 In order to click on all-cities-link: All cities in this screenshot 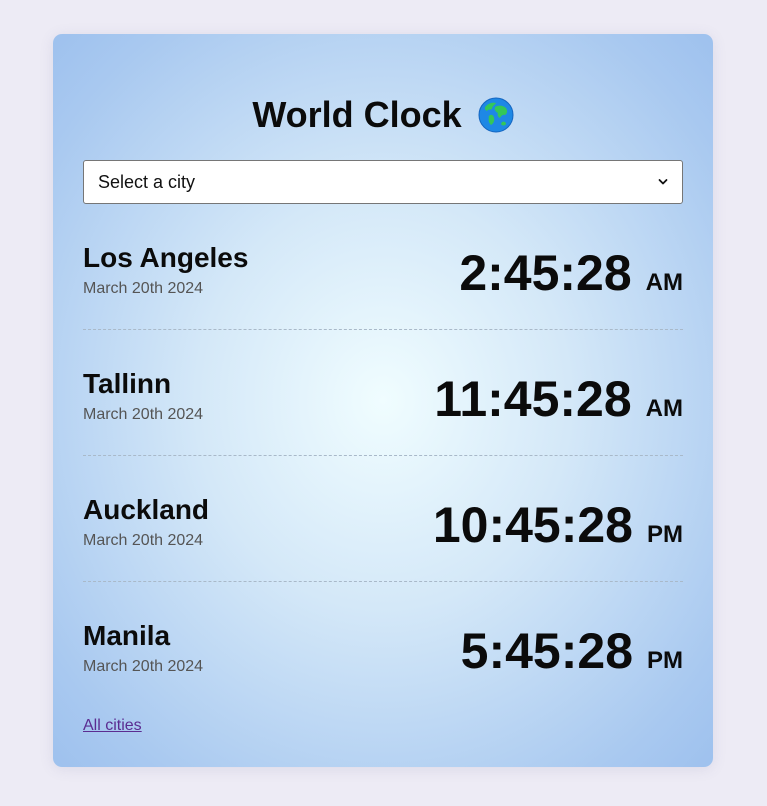, I will do `click(112, 726)`.